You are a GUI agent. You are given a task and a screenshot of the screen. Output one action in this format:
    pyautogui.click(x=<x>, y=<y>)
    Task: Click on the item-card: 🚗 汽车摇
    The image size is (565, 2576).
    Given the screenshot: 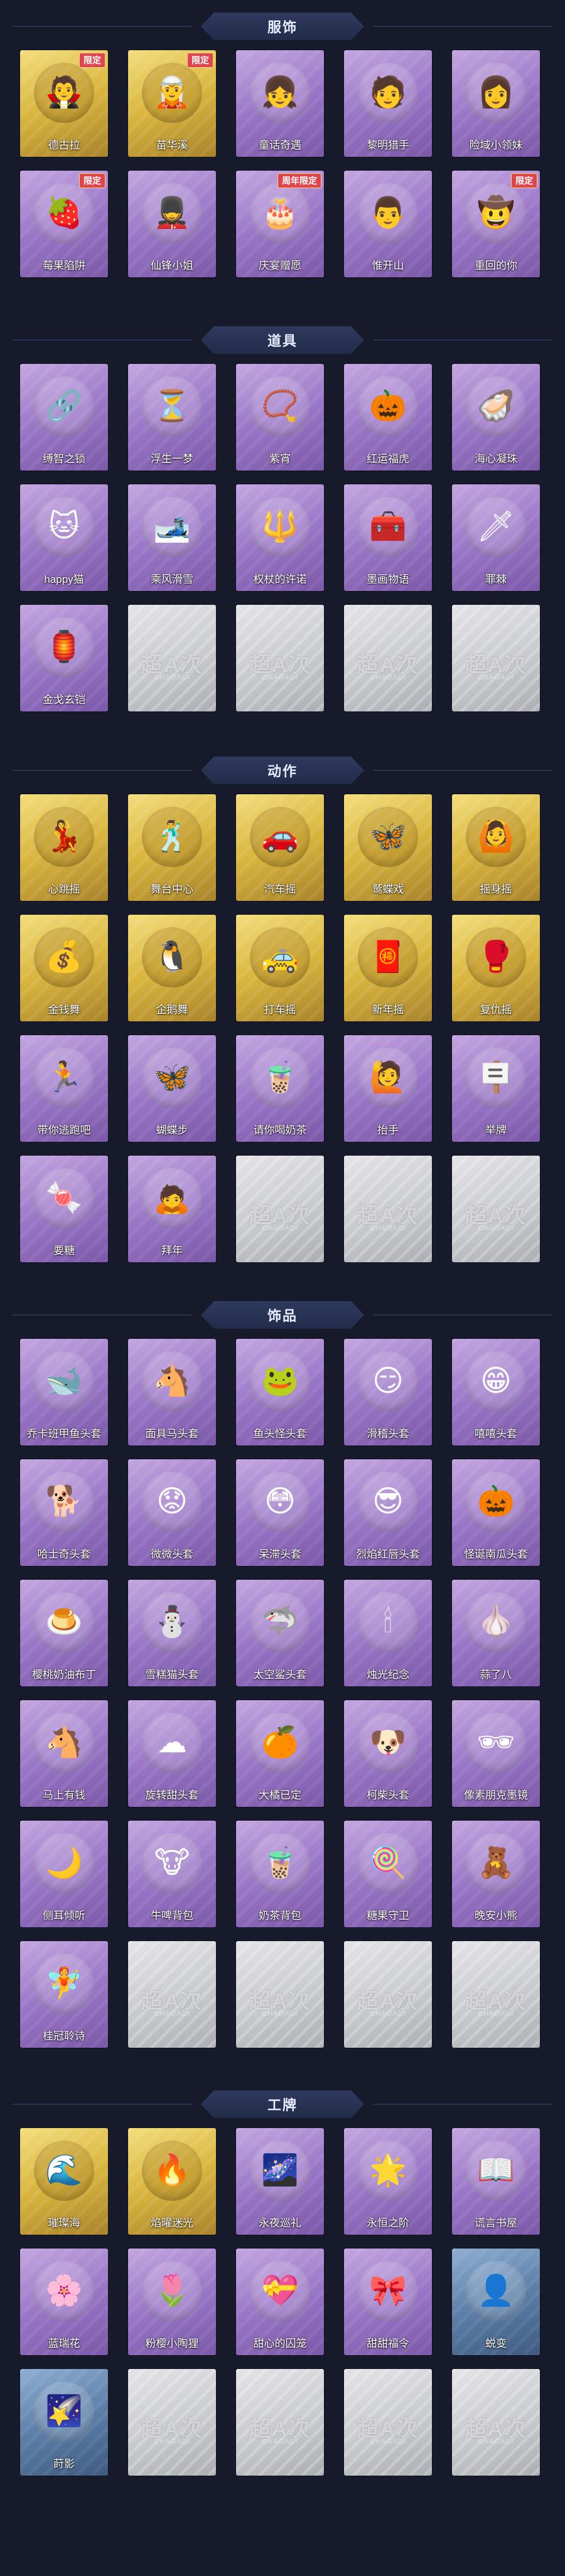 What is the action you would take?
    pyautogui.click(x=280, y=847)
    